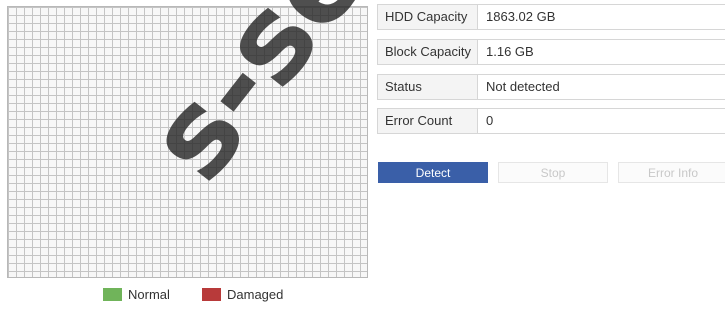 This screenshot has width=725, height=310. What do you see at coordinates (601, 87) in the screenshot?
I see `status-value: Not detected` at bounding box center [601, 87].